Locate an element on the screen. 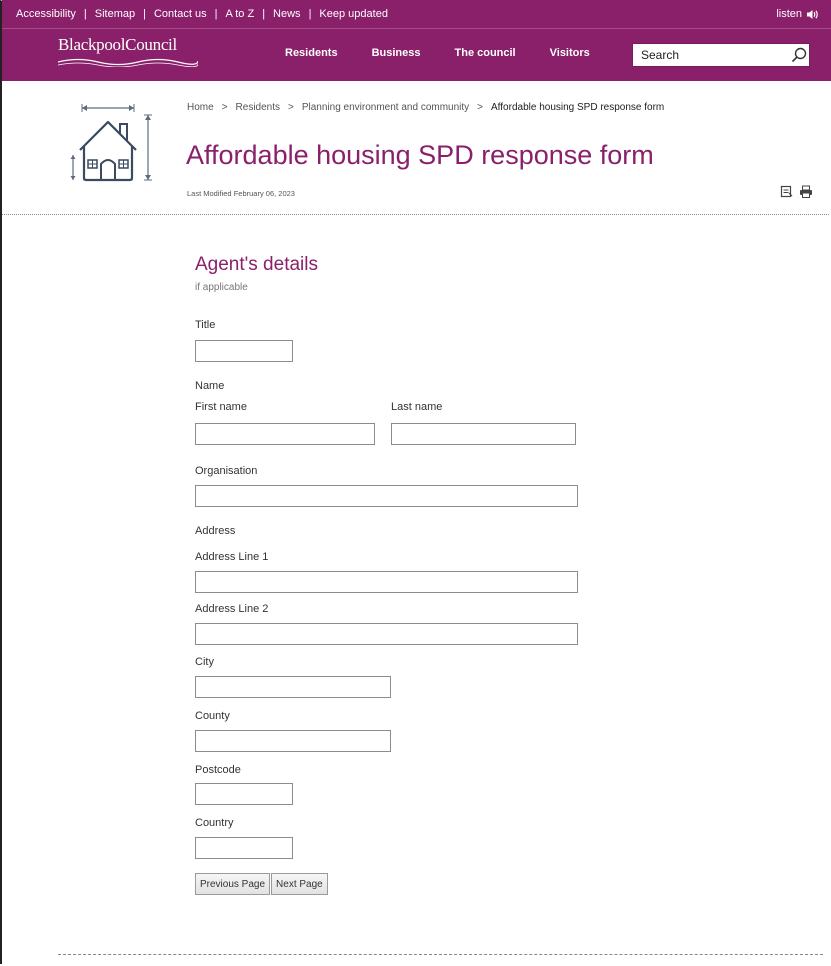 This screenshot has width=831, height=966. nav-business: Business is located at coordinates (396, 53).